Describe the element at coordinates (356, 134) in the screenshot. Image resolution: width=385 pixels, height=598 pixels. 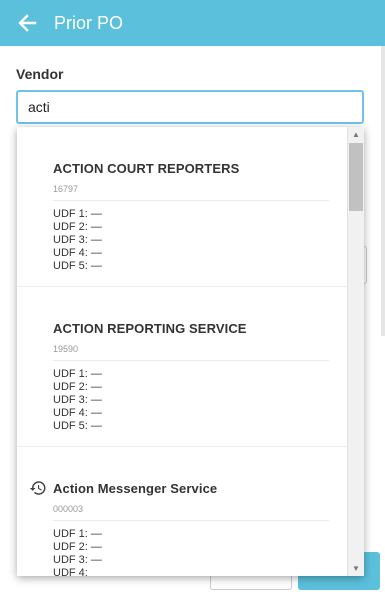
I see `scroll-up-arrow-icon: ▲` at that location.